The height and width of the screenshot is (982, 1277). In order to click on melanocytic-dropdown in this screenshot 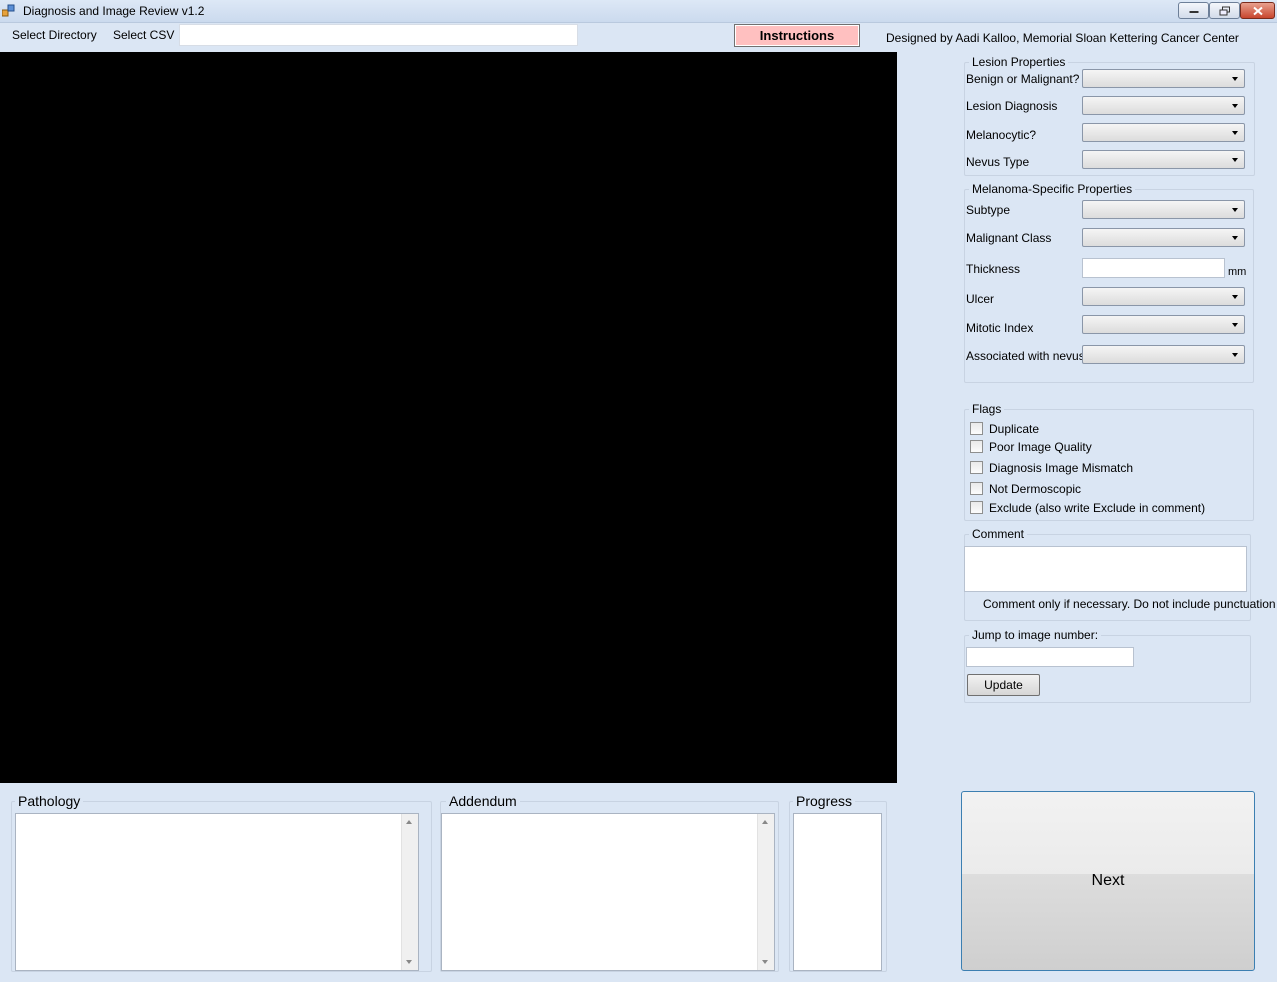, I will do `click(1163, 132)`.